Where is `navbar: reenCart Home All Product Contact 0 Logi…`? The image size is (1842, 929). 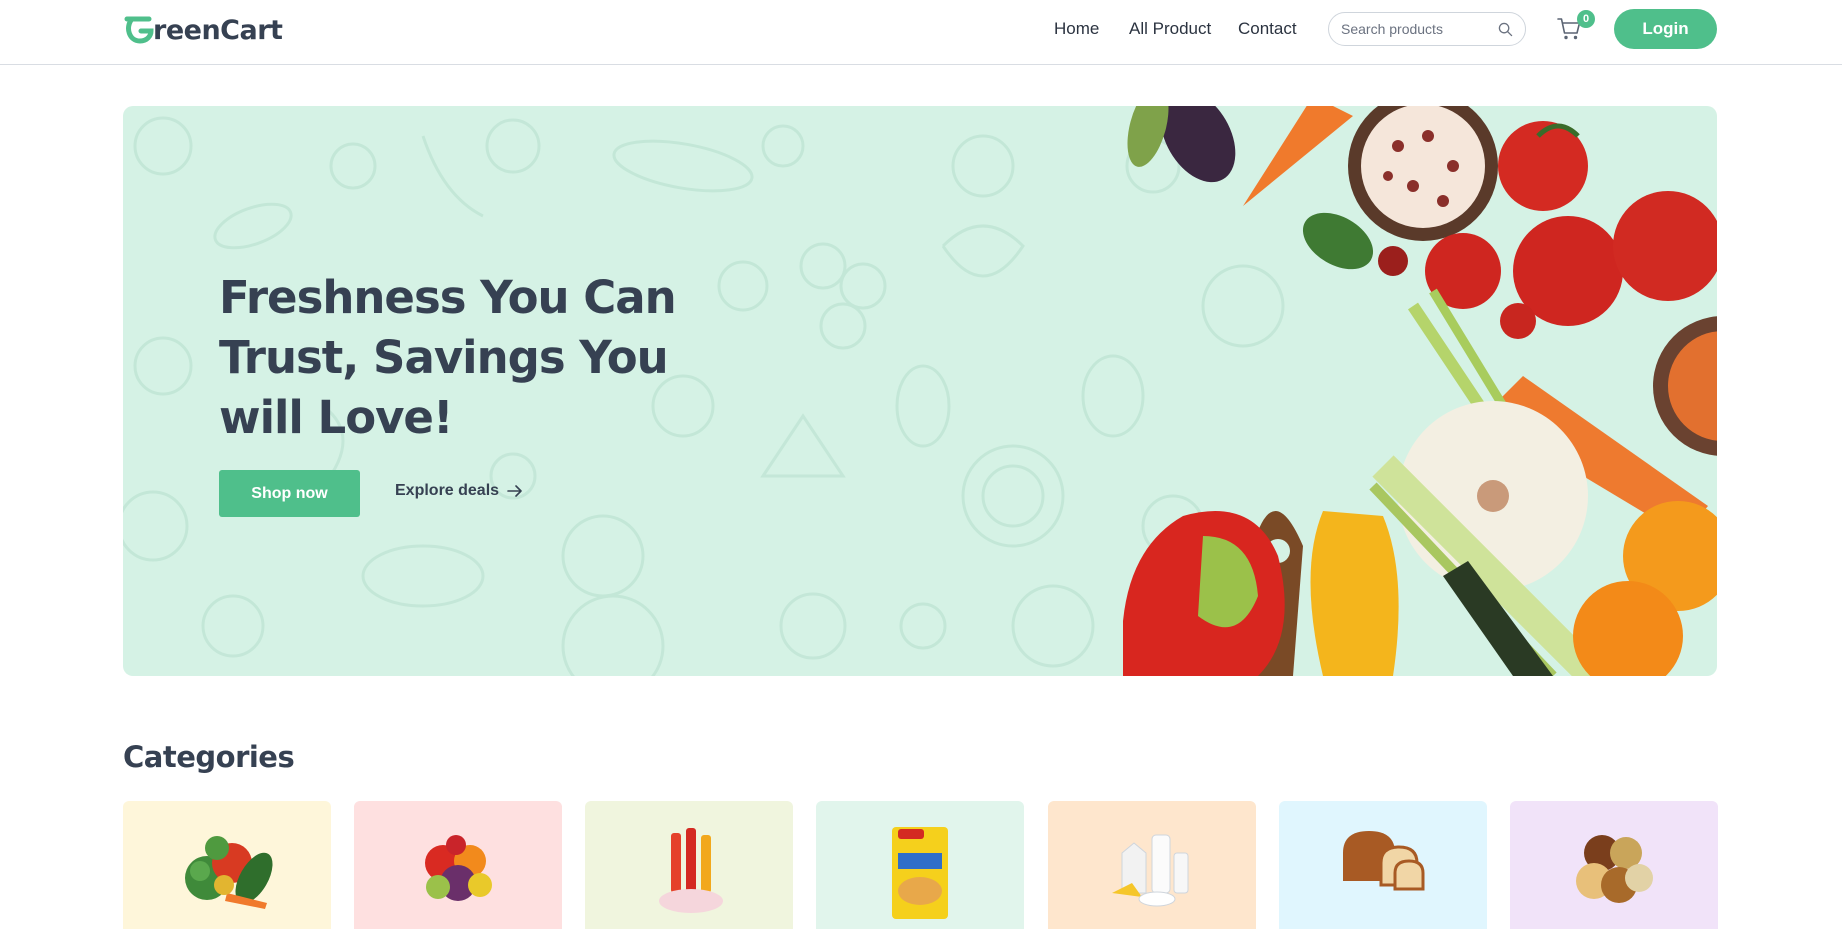
navbar: reenCart Home All Product Contact 0 Logi… is located at coordinates (921, 32).